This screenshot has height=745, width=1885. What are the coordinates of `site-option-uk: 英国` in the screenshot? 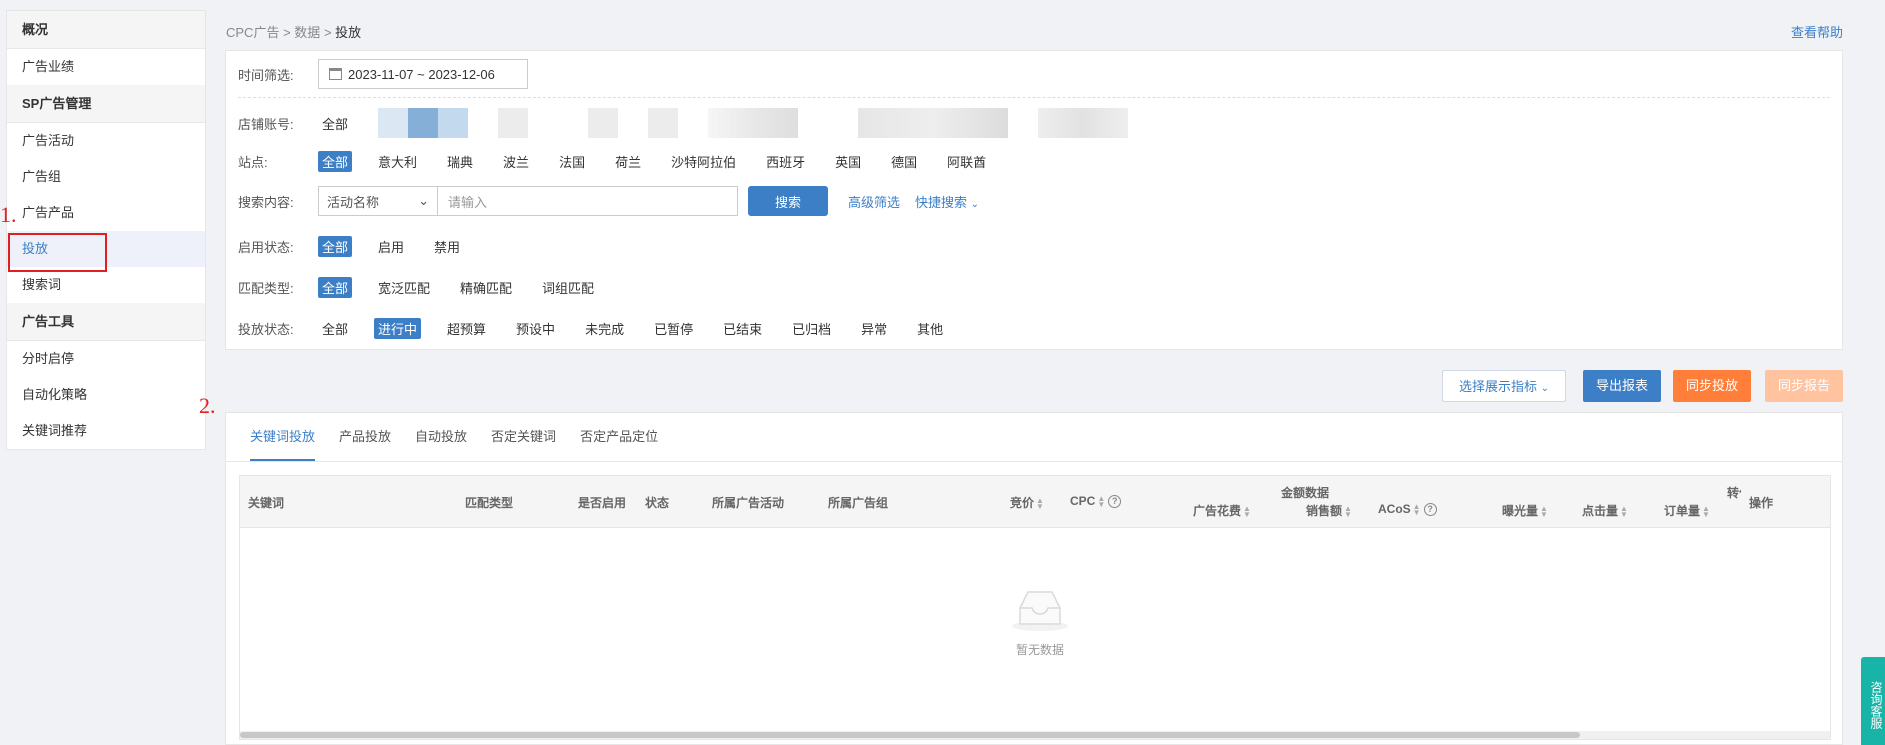 It's located at (848, 161).